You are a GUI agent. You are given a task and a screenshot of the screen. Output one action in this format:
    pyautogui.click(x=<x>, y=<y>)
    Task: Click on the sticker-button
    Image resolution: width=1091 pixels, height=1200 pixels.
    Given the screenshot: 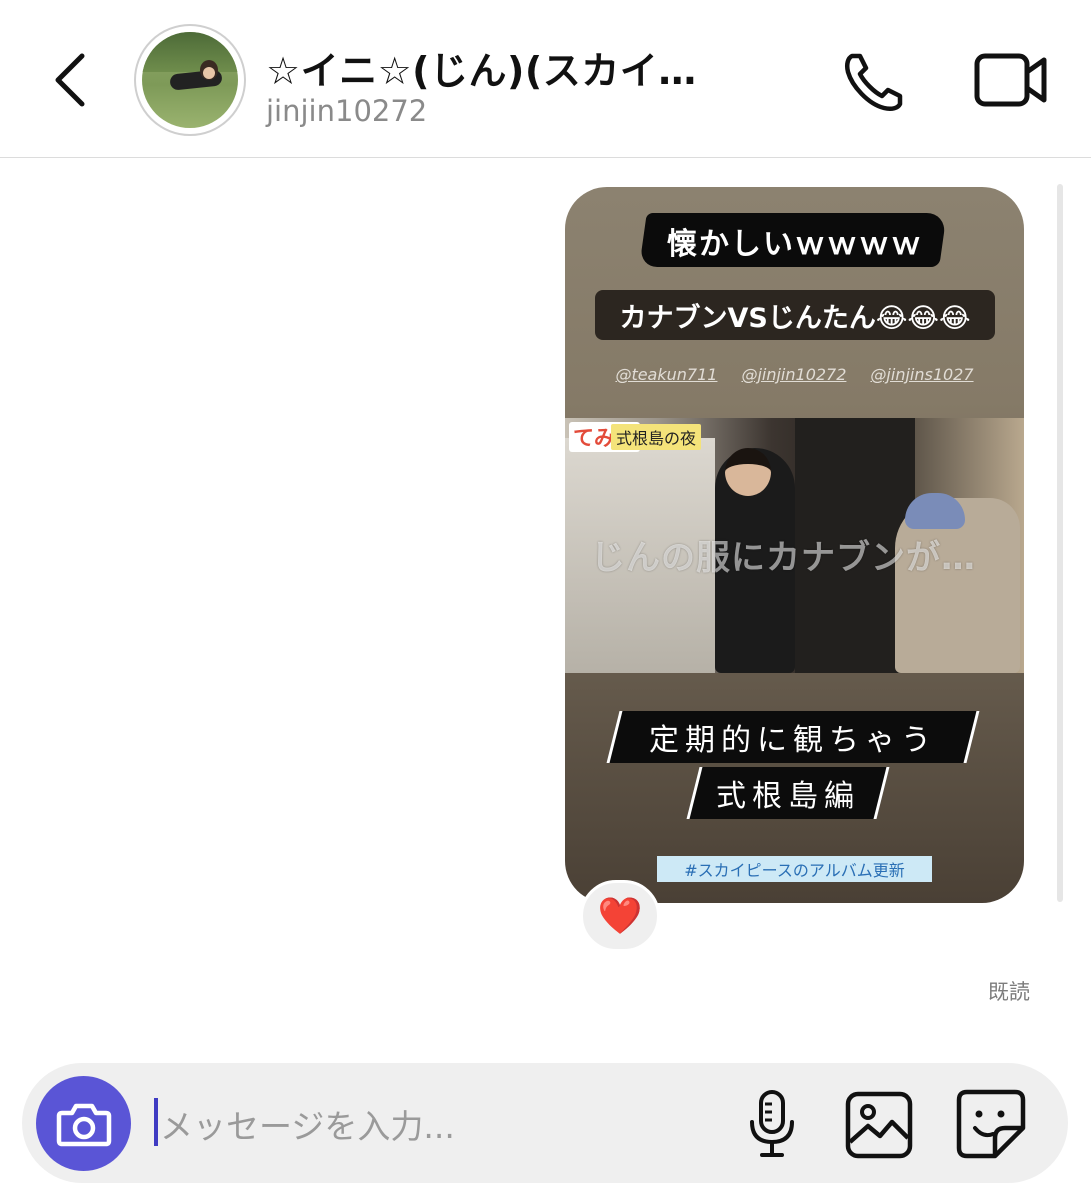 What is the action you would take?
    pyautogui.click(x=991, y=1124)
    